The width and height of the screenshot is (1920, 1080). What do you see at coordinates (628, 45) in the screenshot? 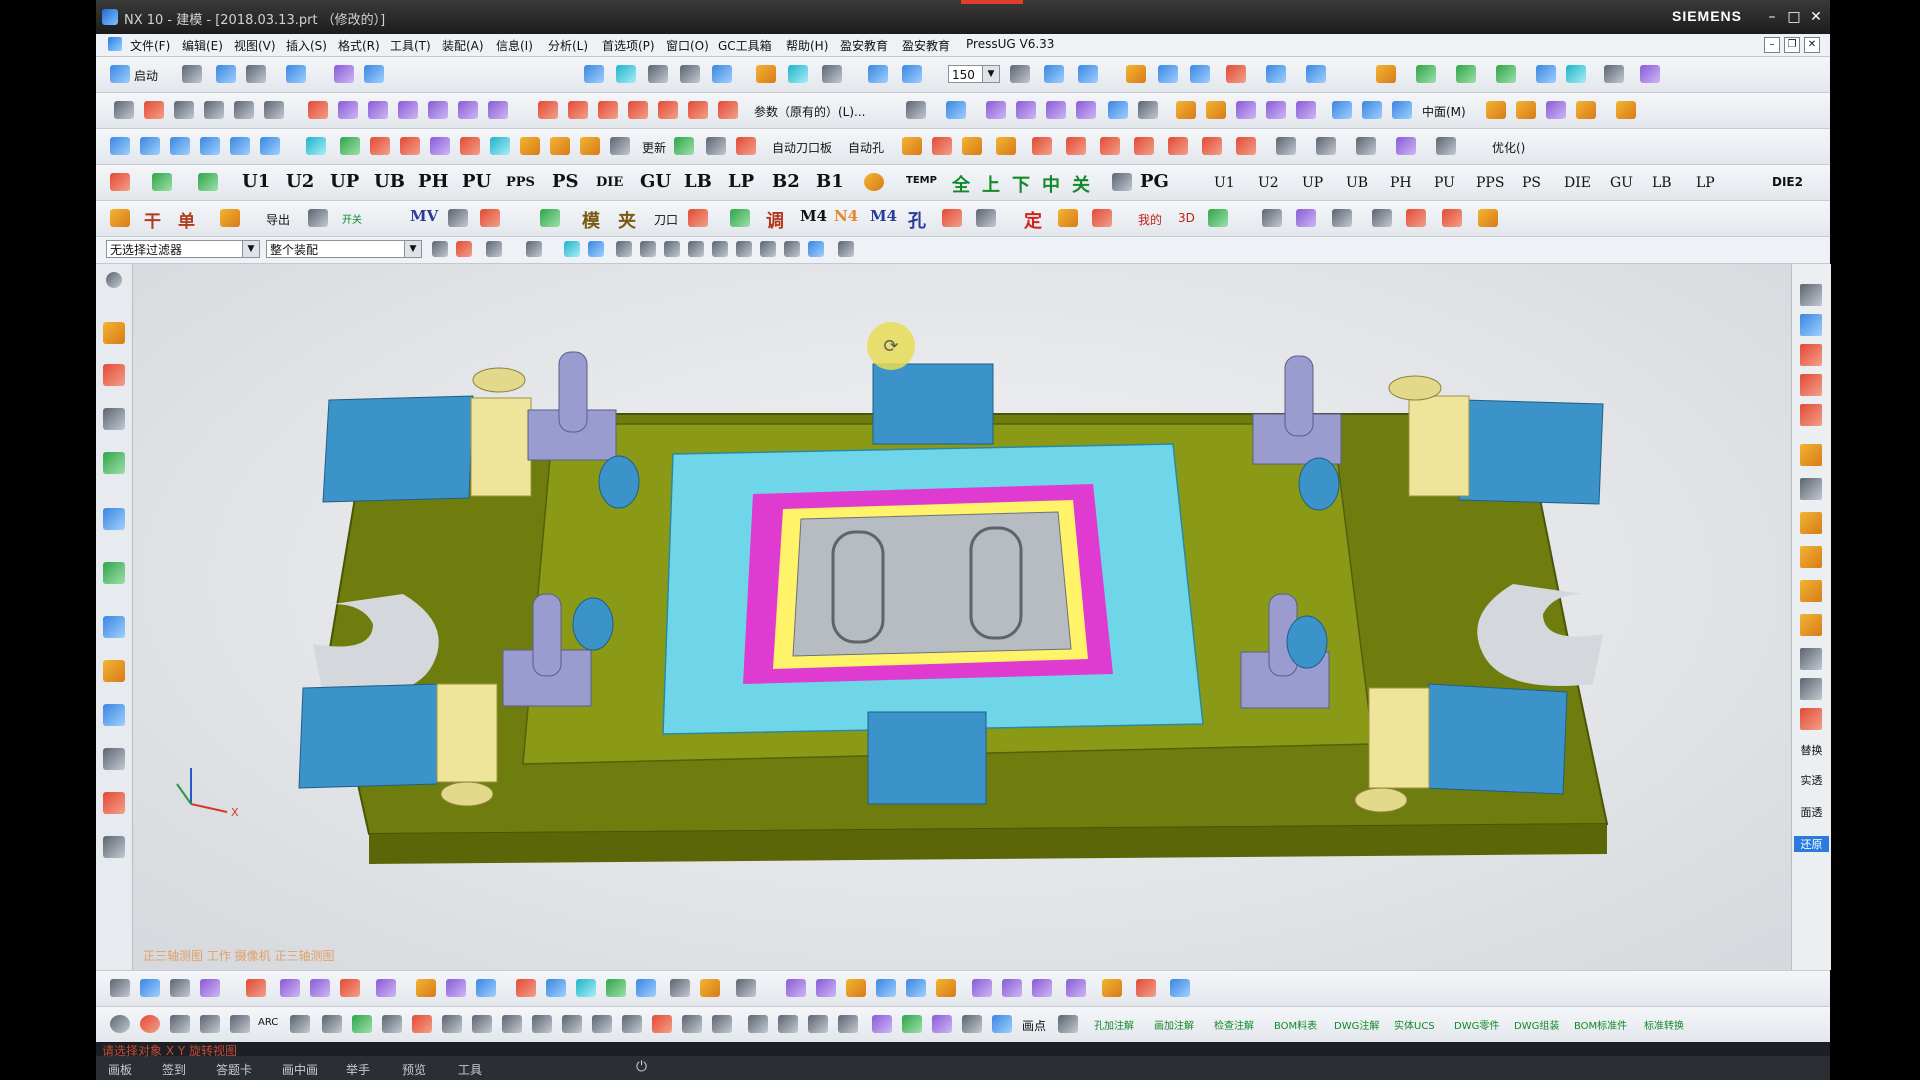
I see `menu-preferences: 首选项(P)` at bounding box center [628, 45].